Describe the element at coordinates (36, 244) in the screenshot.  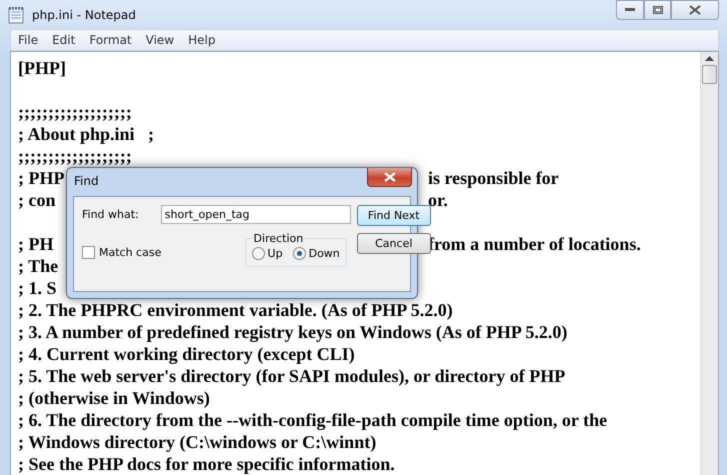
I see `text-line: ; PH` at that location.